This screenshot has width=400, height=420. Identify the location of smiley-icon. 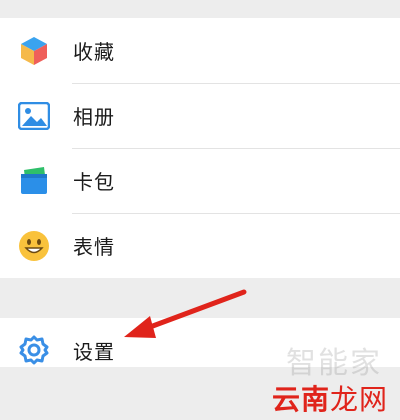
(34, 246).